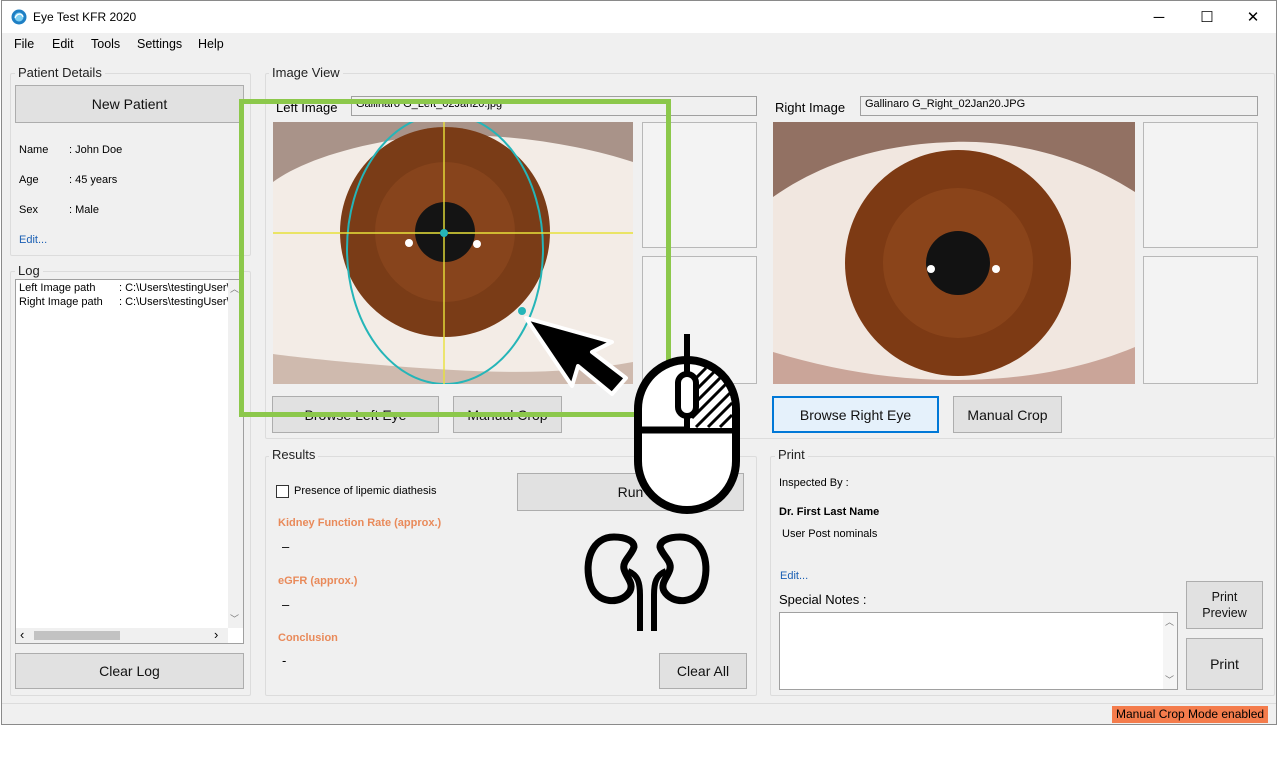 The image size is (1278, 758). What do you see at coordinates (282, 491) in the screenshot?
I see `lipemic-checkbox` at bounding box center [282, 491].